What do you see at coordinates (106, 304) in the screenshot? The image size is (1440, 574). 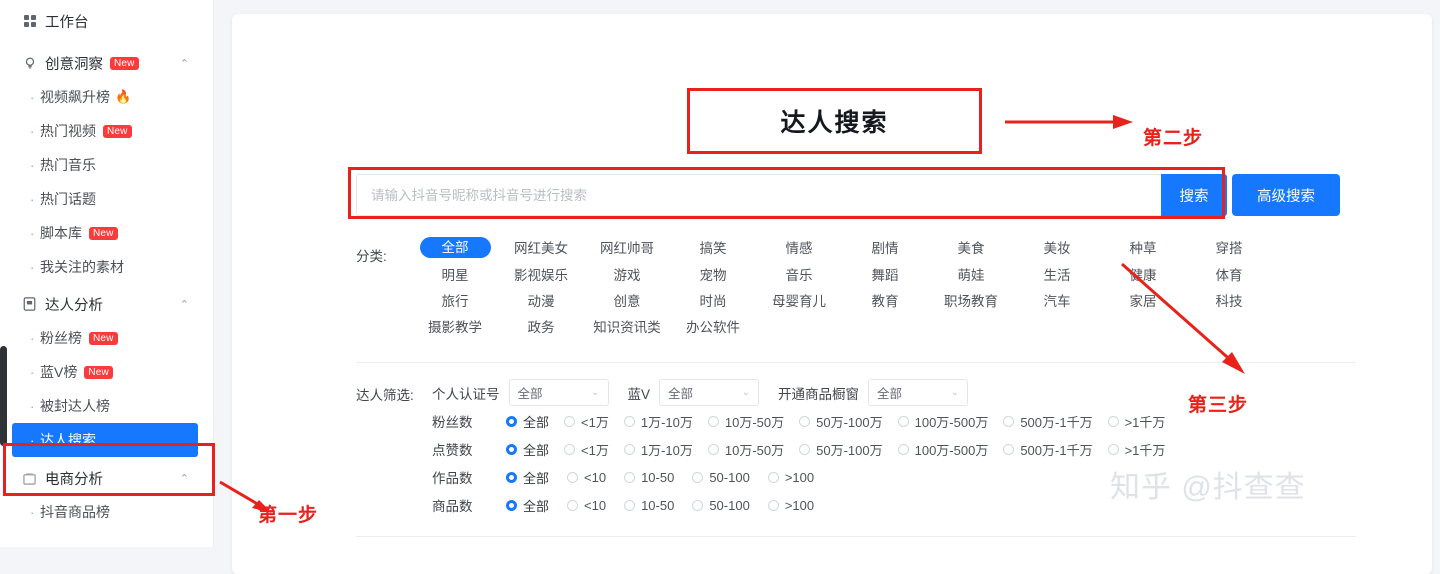 I see `sidebar-item-influencer-analysis: 达人分析 ⌃` at bounding box center [106, 304].